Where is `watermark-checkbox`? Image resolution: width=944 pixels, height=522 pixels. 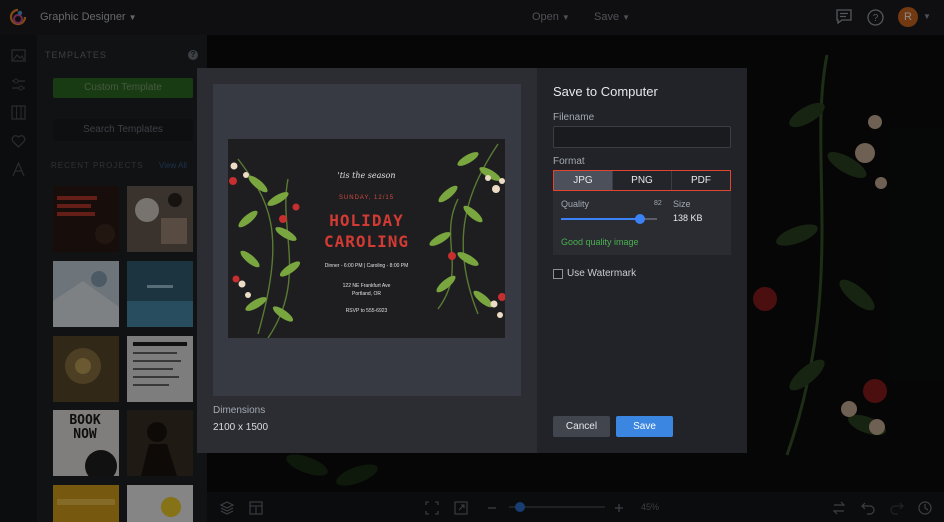
watermark-checkbox is located at coordinates (558, 274).